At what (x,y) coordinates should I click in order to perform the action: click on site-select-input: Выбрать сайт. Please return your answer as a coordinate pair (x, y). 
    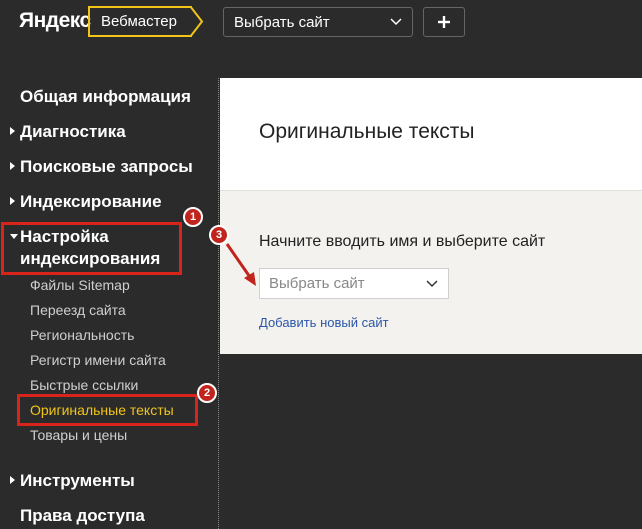
    Looking at the image, I should click on (354, 283).